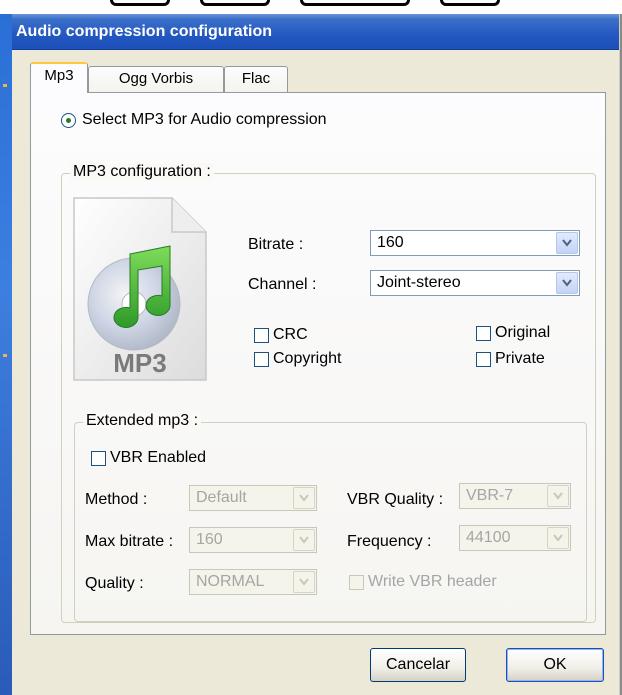 The height and width of the screenshot is (695, 622). I want to click on crc-label: CRC, so click(290, 334).